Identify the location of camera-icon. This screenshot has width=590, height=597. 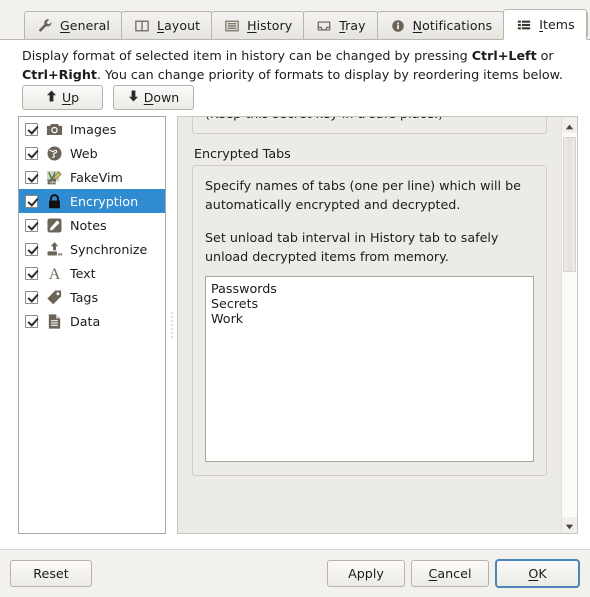
(54, 129).